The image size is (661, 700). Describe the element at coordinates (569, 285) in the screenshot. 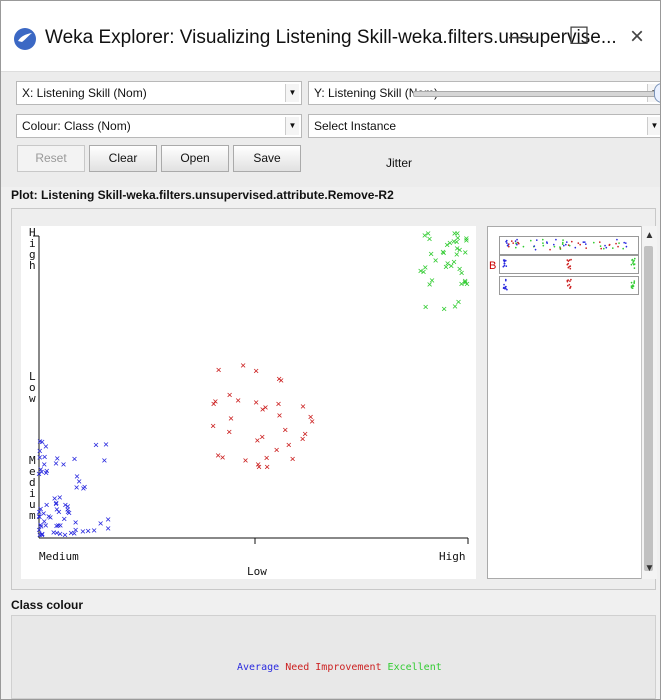

I see `attribute-row-3: • • • • • • • • • • • • • • • • • • • • • • • • • • • • • •` at that location.